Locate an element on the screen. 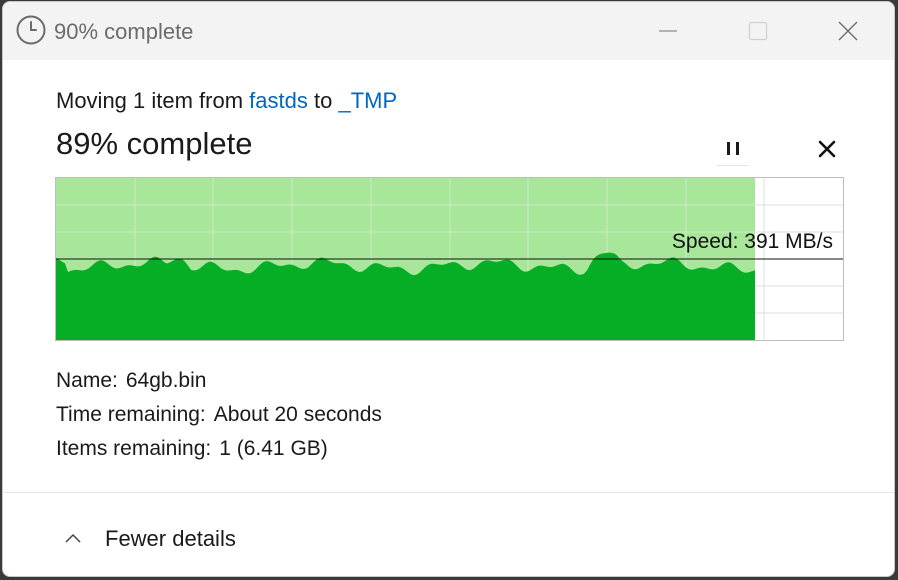 The image size is (898, 580). maximize-button is located at coordinates (758, 31).